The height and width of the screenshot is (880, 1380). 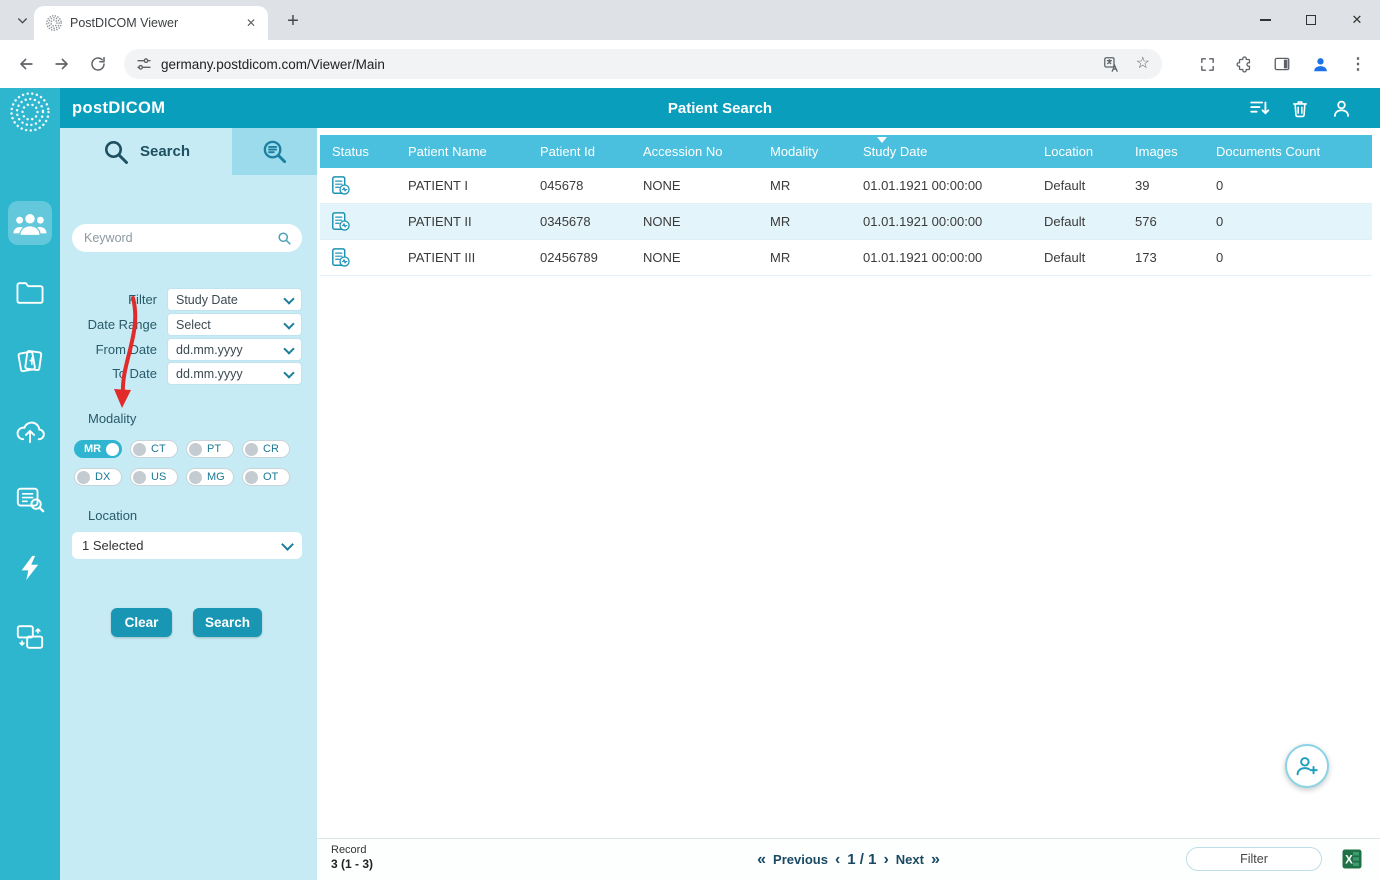 I want to click on modality-toggle-ot: OT, so click(x=266, y=477).